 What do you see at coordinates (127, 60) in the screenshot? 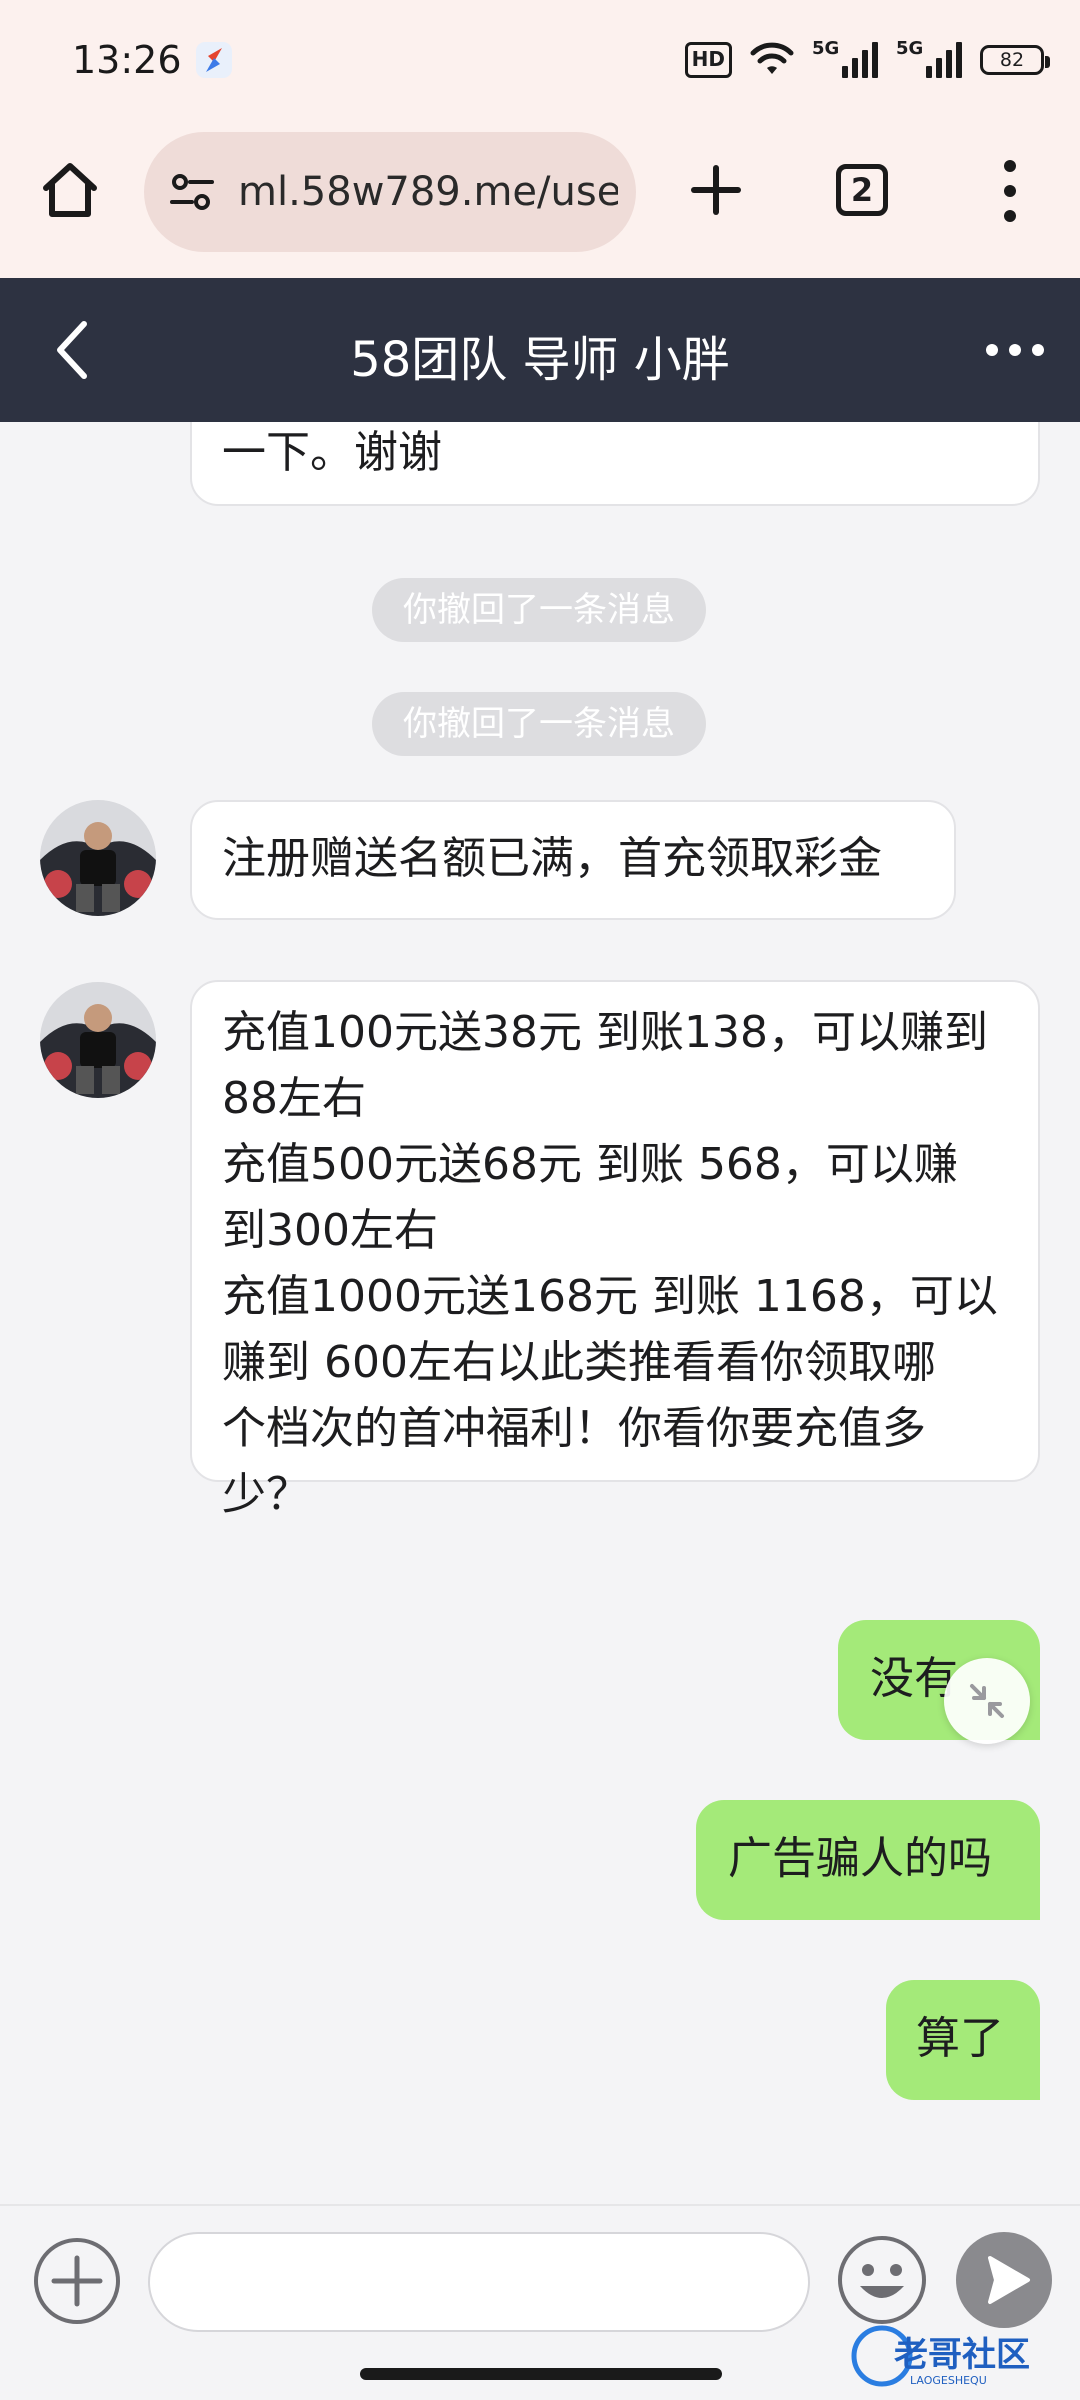
I see `status-time: 13:26` at bounding box center [127, 60].